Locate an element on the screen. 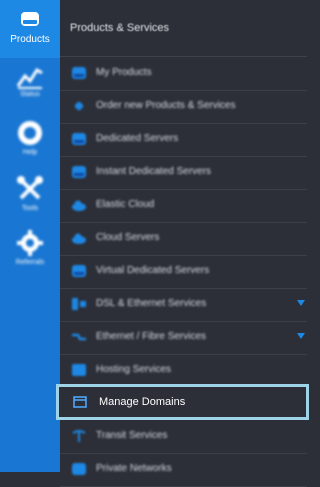 This screenshot has width=320, height=487. gear-icon is located at coordinates (30, 243).